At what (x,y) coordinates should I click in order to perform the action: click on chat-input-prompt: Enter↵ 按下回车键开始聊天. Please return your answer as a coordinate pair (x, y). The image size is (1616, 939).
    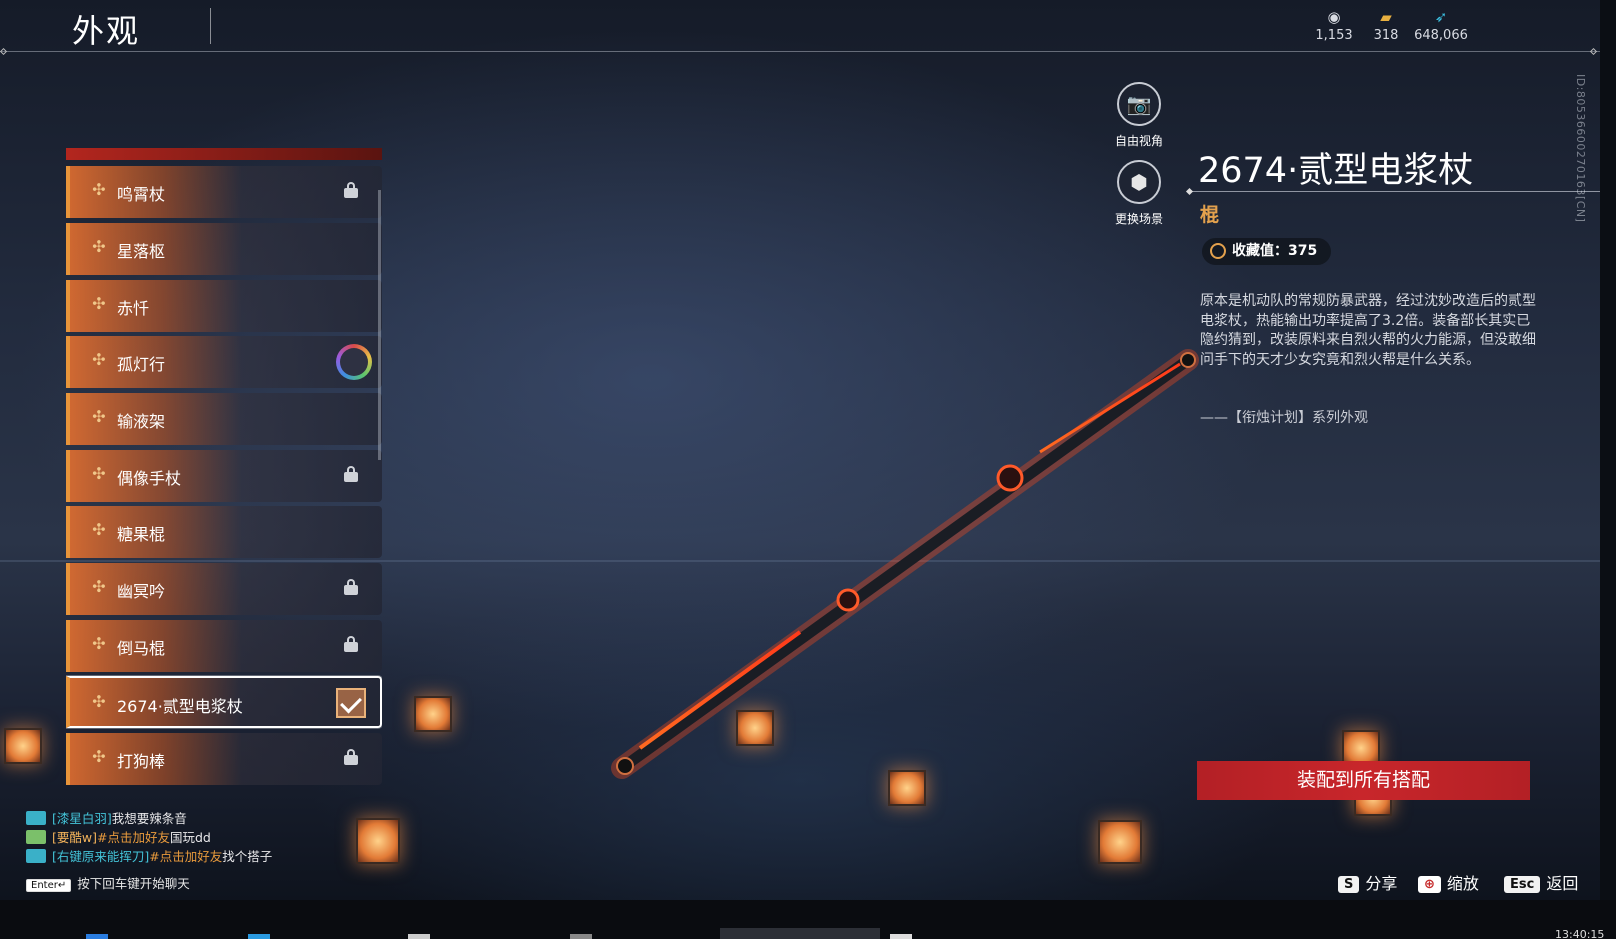
    Looking at the image, I should click on (108, 882).